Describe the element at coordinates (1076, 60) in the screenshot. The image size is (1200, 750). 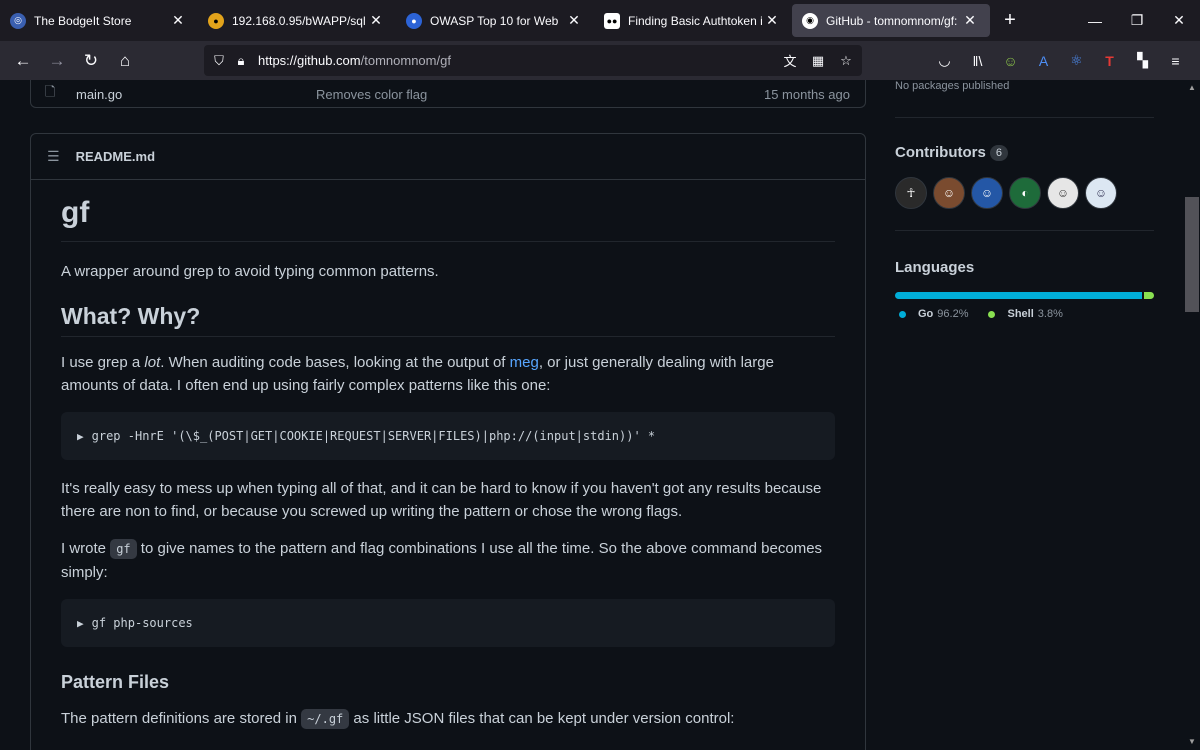
I see `dictionary-extension-icon: ⚛` at that location.